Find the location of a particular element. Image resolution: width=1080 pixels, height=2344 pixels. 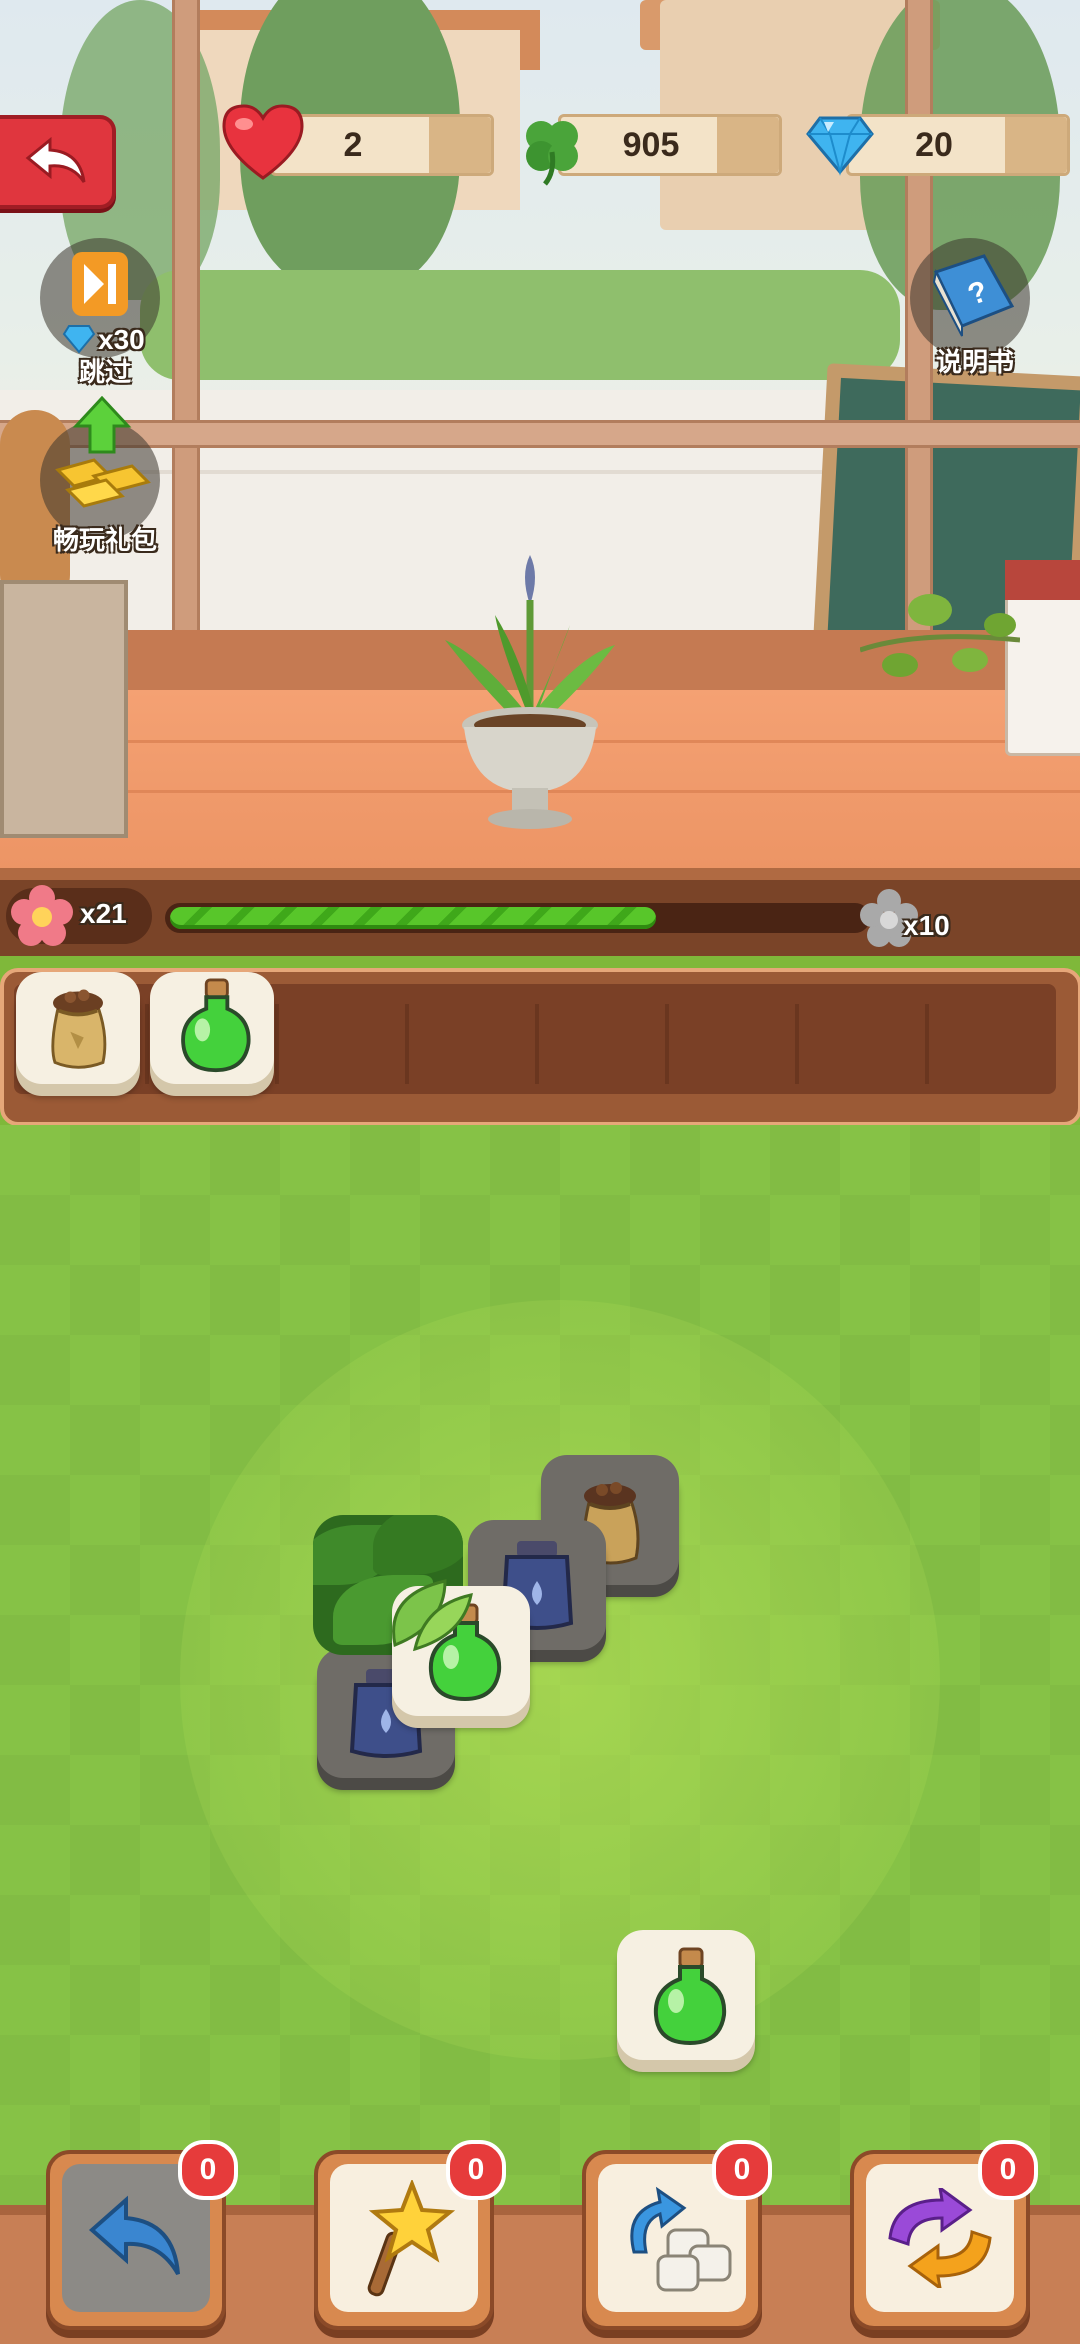

book-icon: ? is located at coordinates (973, 295).